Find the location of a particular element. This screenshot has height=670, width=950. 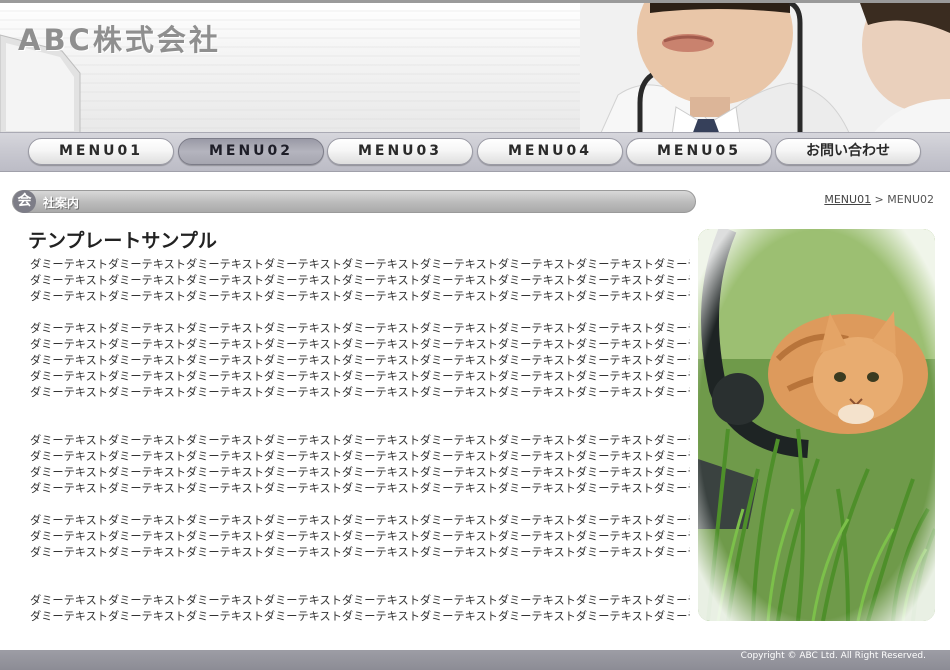

nav-menu02-button: MENU02 is located at coordinates (251, 151).